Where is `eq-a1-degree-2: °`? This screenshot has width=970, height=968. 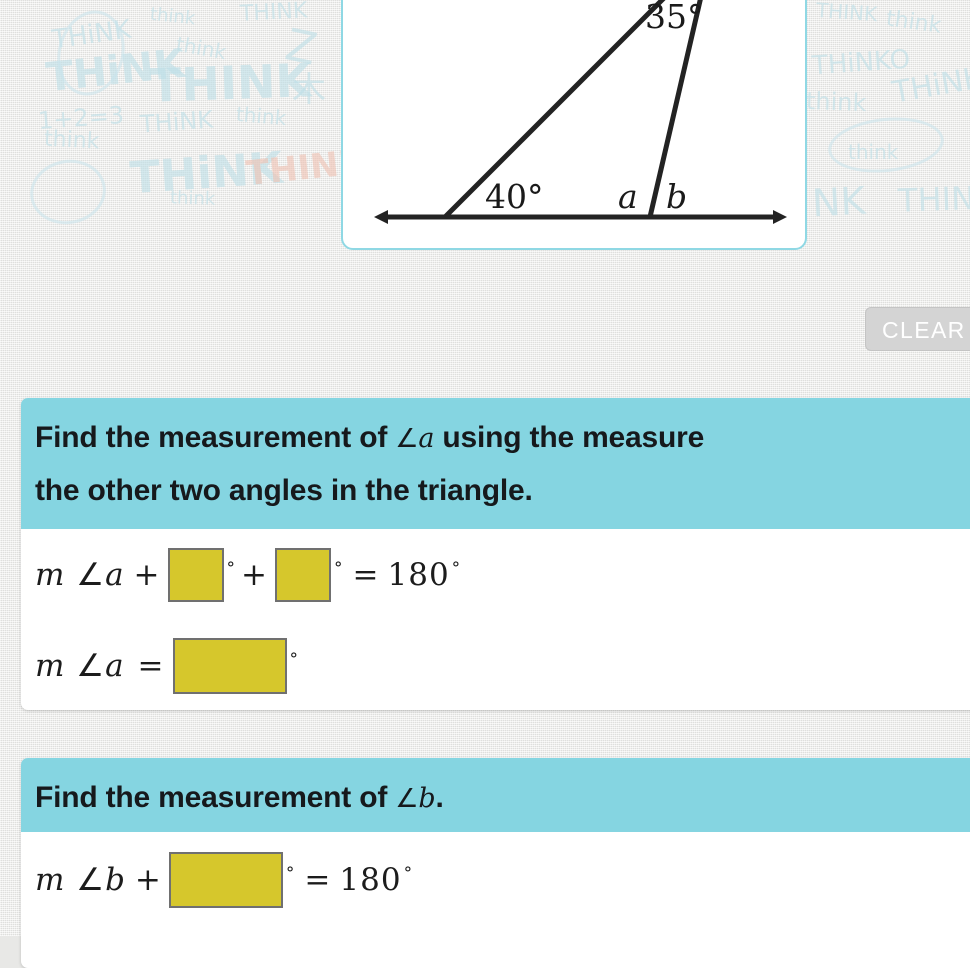
eq-a1-degree-2: ° is located at coordinates (338, 569).